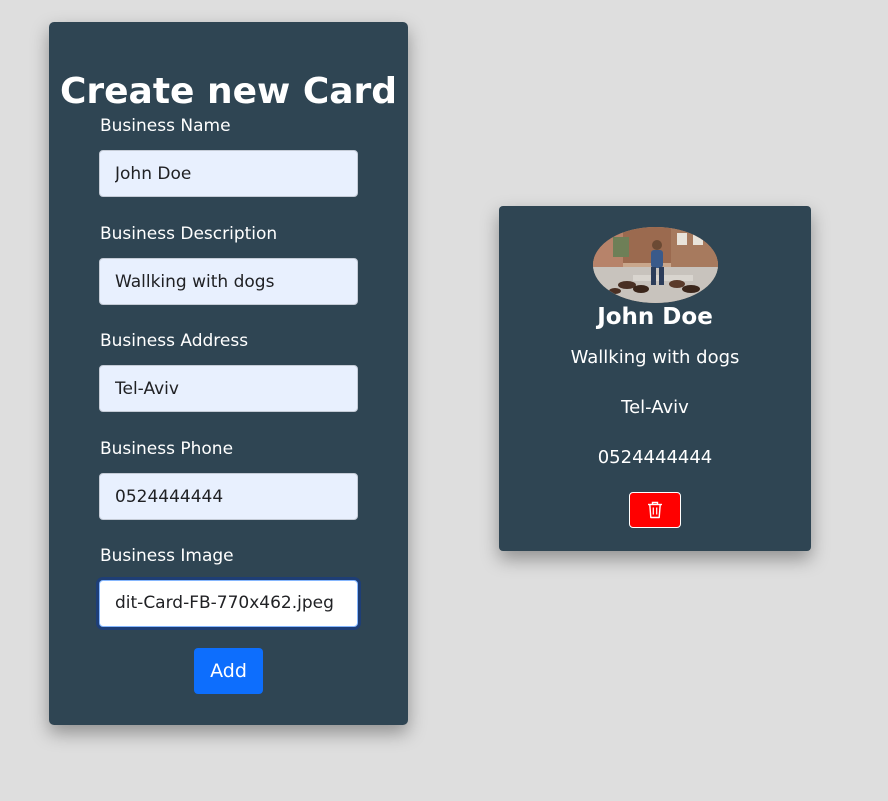 The width and height of the screenshot is (888, 801). I want to click on business-name-label: Business Name, so click(165, 126).